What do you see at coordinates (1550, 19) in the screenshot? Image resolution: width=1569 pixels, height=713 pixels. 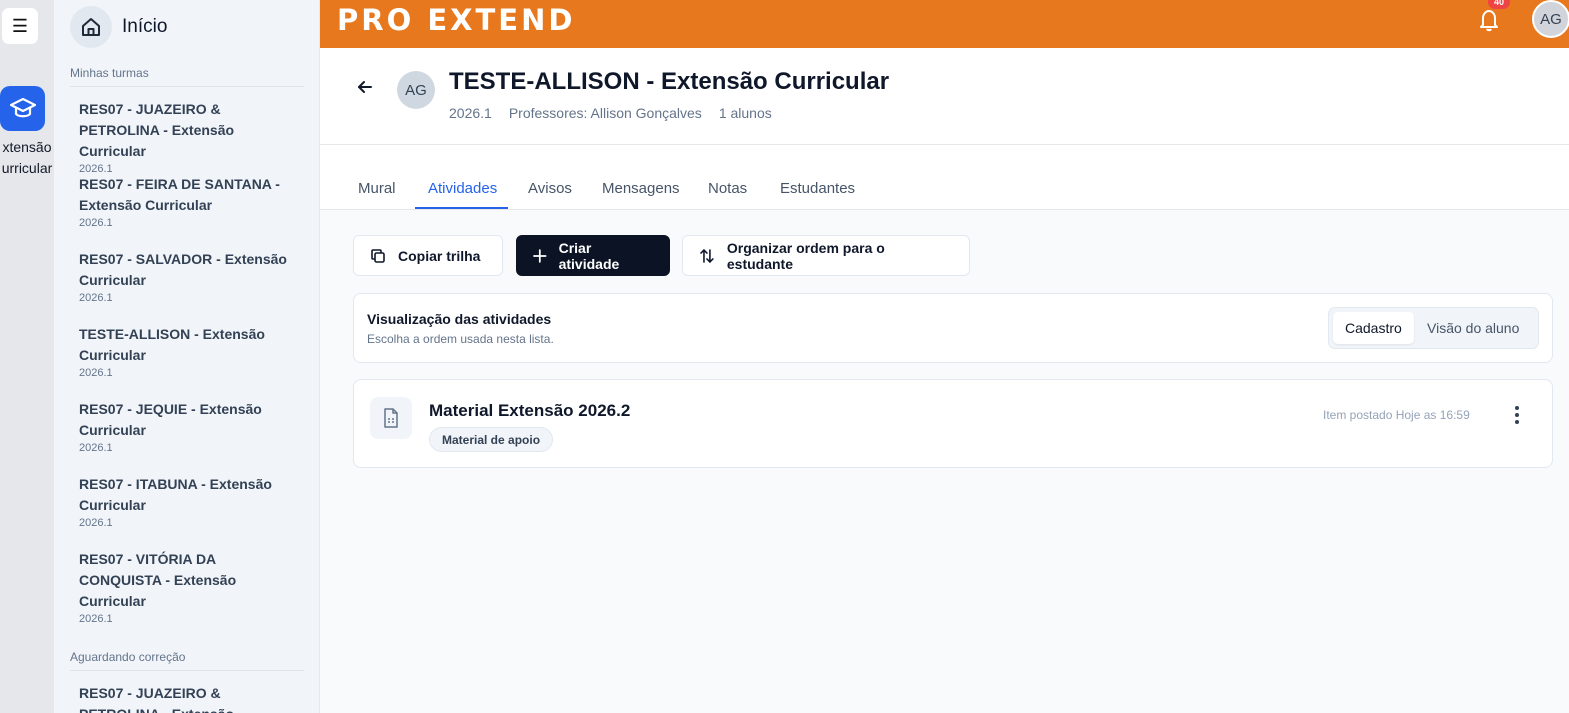 I see `user-avatar: AG` at bounding box center [1550, 19].